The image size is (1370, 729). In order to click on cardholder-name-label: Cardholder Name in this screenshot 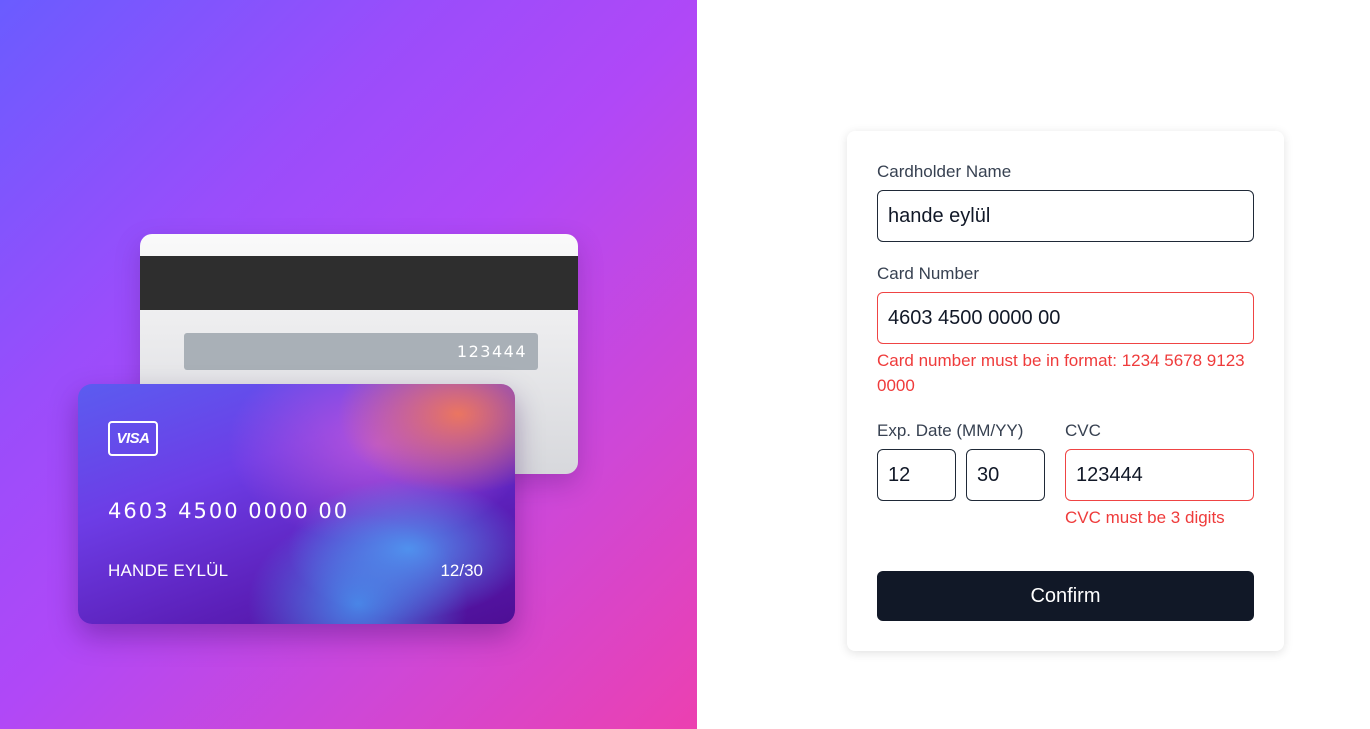, I will do `click(944, 171)`.